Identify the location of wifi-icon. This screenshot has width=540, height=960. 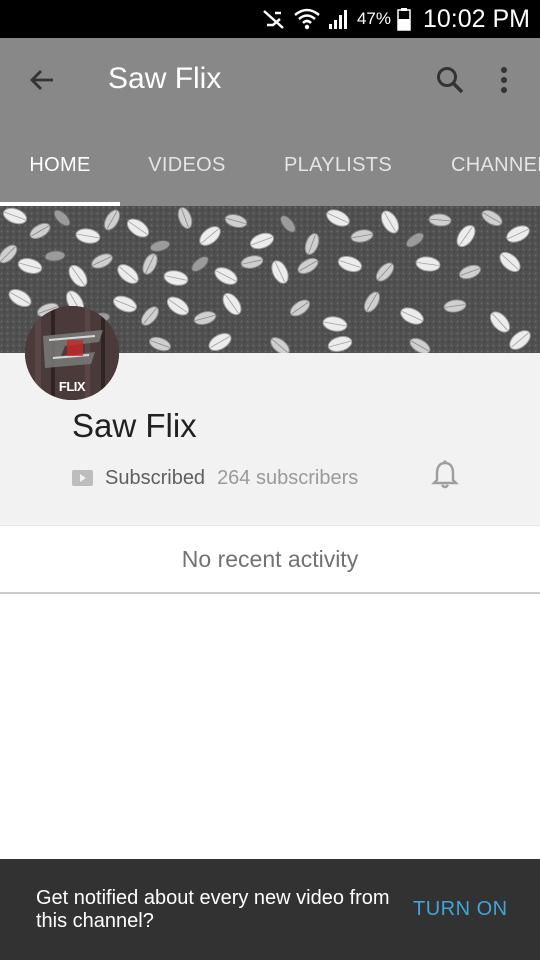
(307, 19).